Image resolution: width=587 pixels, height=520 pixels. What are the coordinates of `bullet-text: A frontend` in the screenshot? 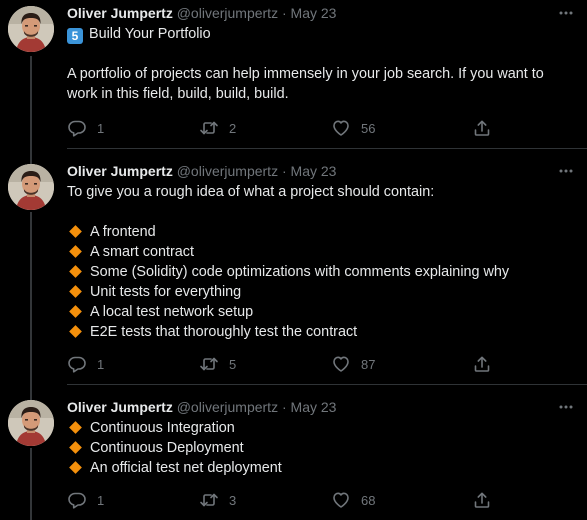 It's located at (123, 232).